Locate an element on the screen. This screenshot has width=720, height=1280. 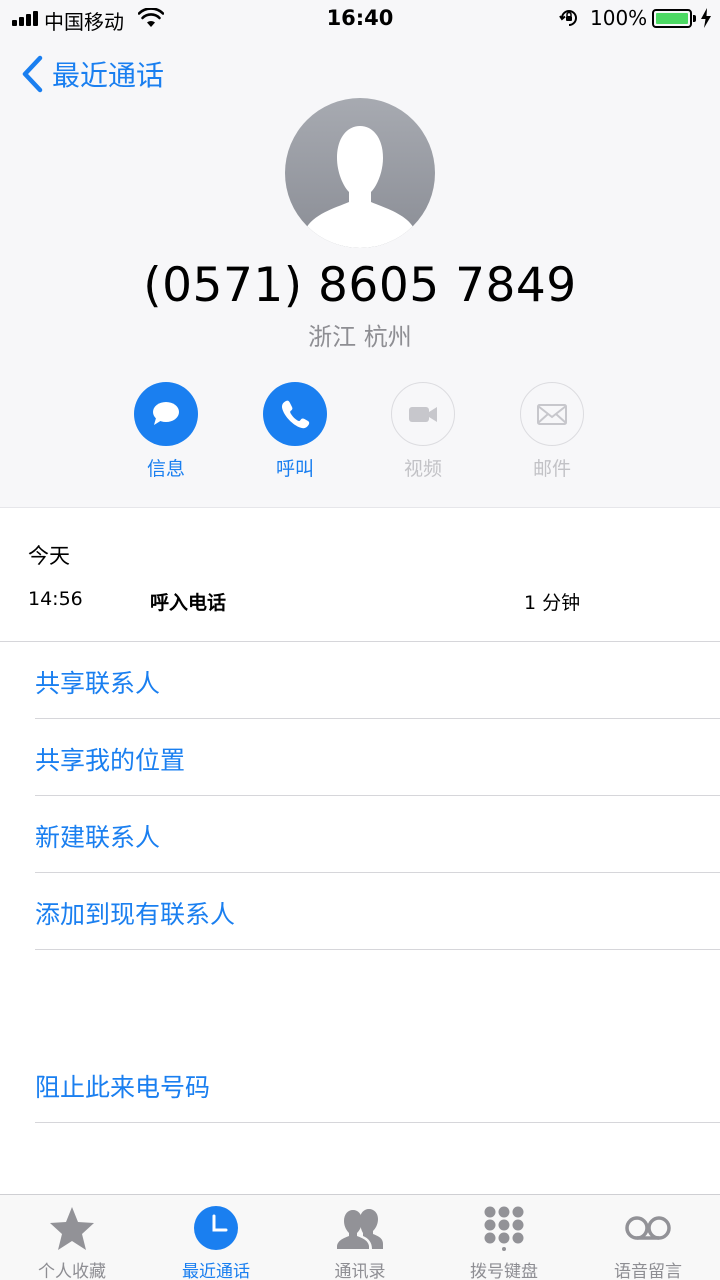
block-caller-label: 阻止此来电号码 is located at coordinates (123, 1087).